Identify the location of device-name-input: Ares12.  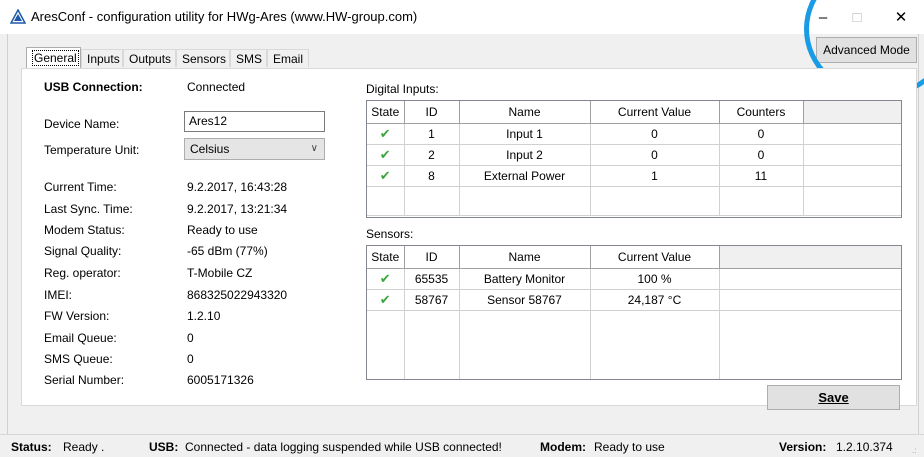
(254, 121).